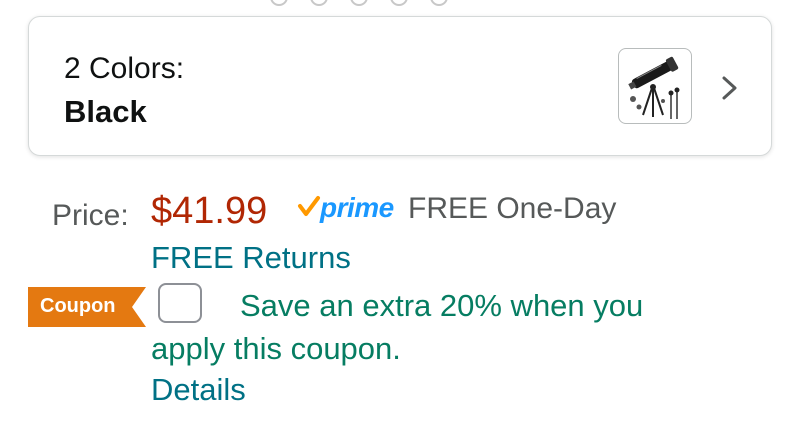 The width and height of the screenshot is (800, 444). Describe the element at coordinates (251, 258) in the screenshot. I see `free-returns-link: FREE Returns` at that location.